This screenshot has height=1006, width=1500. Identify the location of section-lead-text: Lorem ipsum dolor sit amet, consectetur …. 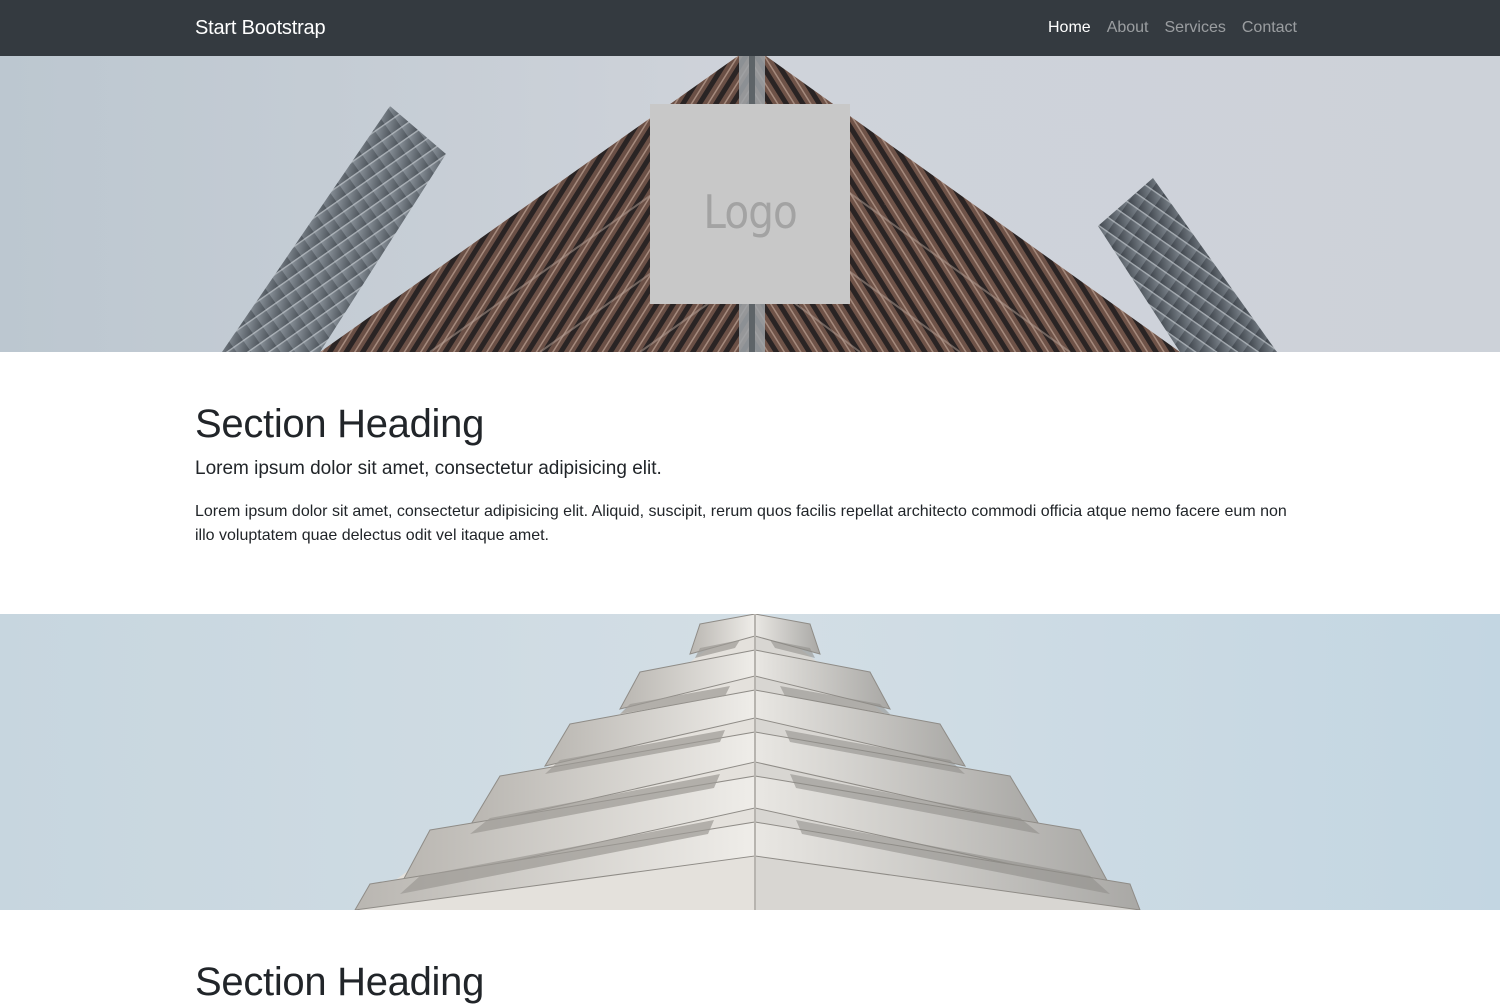
(428, 468).